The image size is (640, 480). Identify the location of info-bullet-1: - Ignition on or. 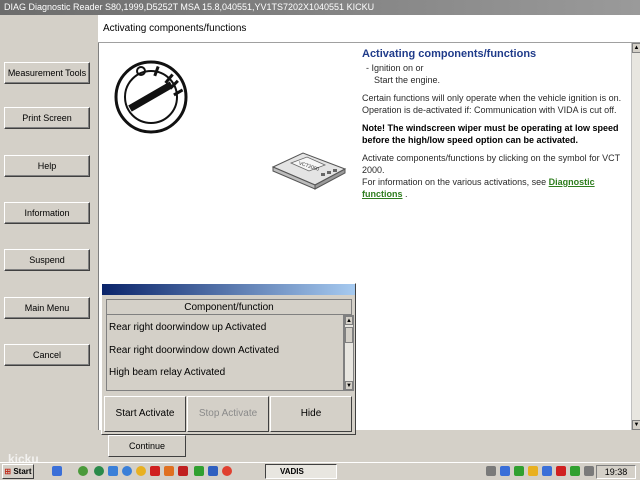
(395, 68).